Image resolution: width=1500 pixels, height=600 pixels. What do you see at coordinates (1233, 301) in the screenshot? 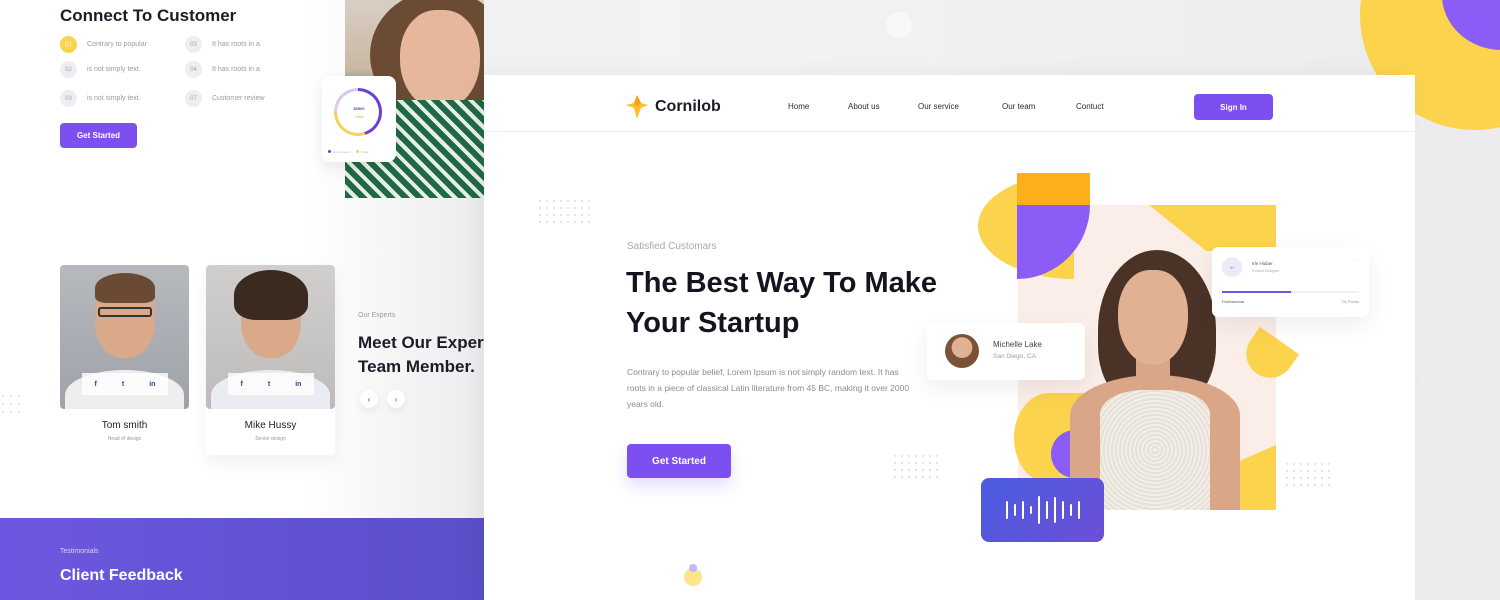
I see `skill-label: Professional` at bounding box center [1233, 301].